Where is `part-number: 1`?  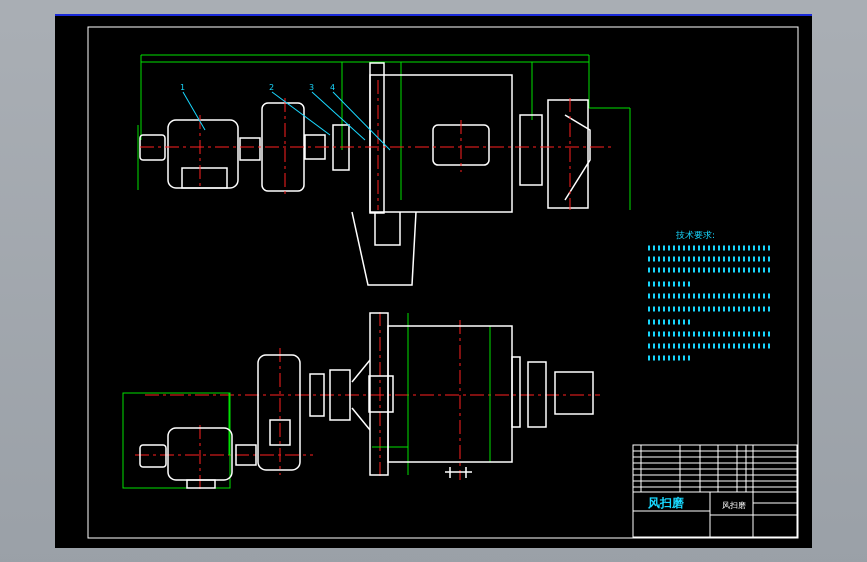 part-number: 1 is located at coordinates (183, 87).